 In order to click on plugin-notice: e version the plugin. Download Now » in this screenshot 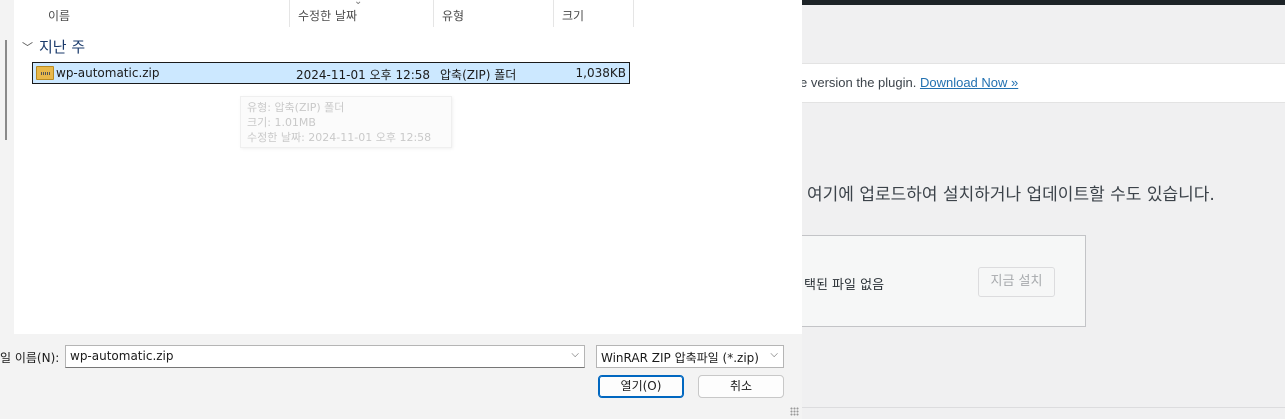, I will do `click(1042, 83)`.